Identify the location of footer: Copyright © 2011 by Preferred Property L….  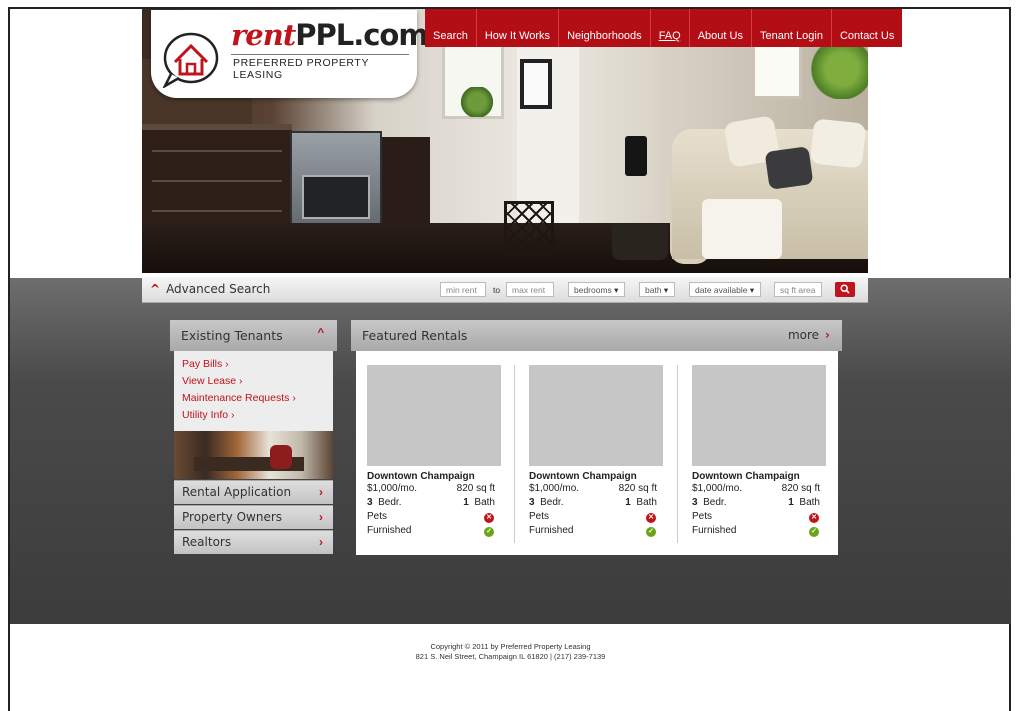
(510, 652).